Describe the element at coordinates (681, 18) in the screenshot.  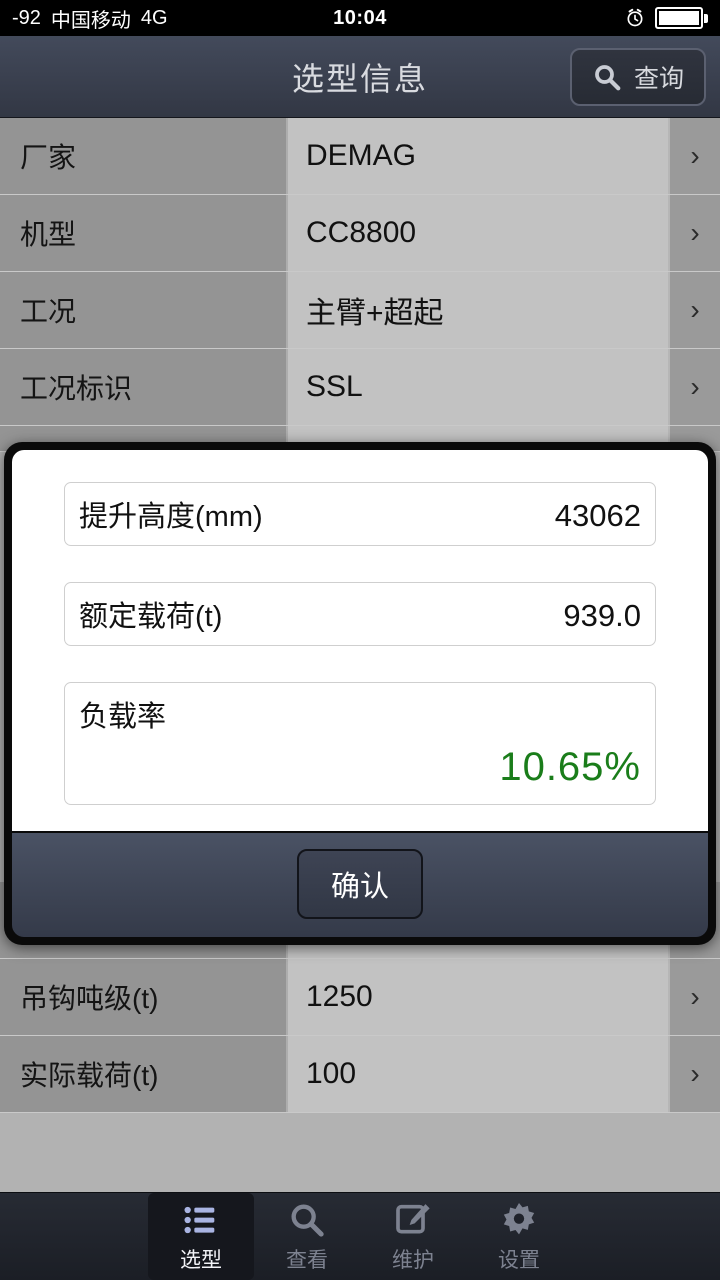
I see `battery-full-icon` at that location.